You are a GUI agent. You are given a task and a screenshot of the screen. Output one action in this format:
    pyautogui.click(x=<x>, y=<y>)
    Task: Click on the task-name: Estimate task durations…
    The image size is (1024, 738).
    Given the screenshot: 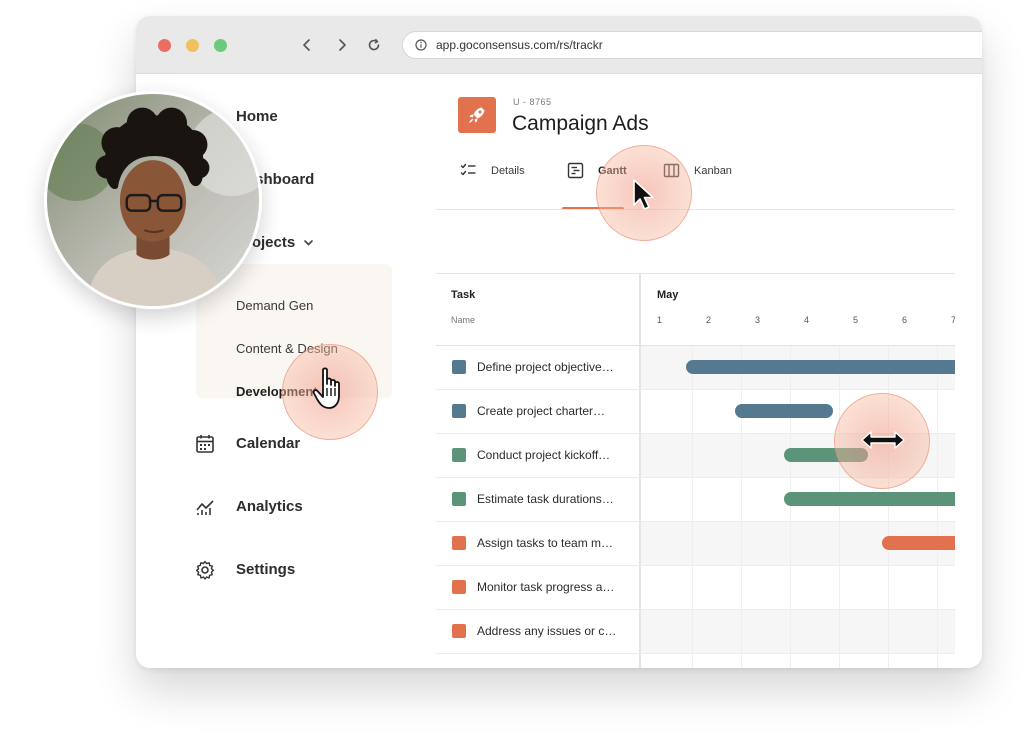 What is the action you would take?
    pyautogui.click(x=545, y=499)
    